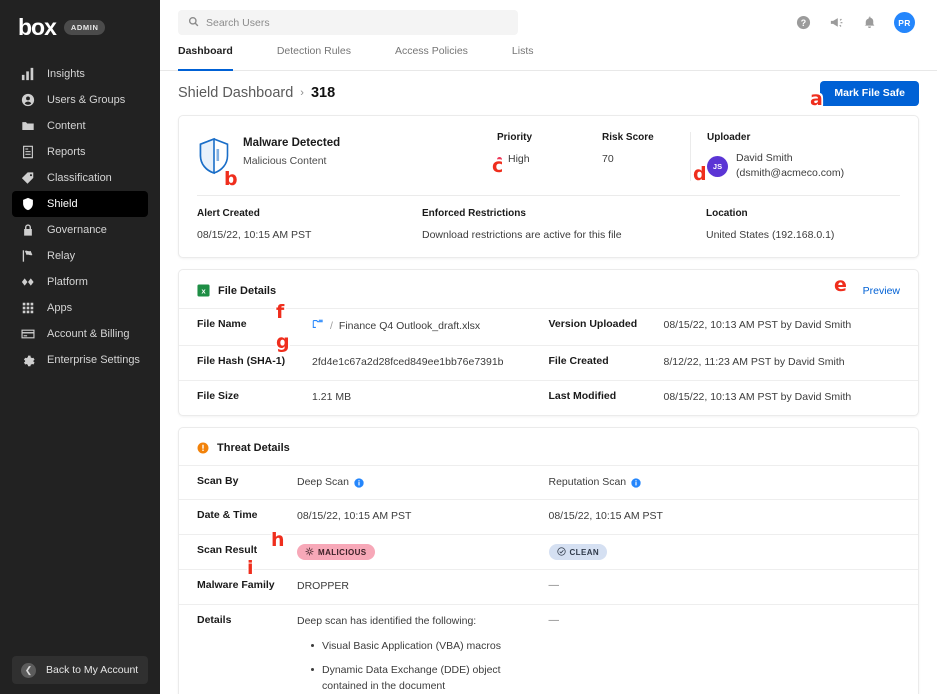 The image size is (937, 694). What do you see at coordinates (578, 552) in the screenshot?
I see `status-badge-clean: CLEAN` at bounding box center [578, 552].